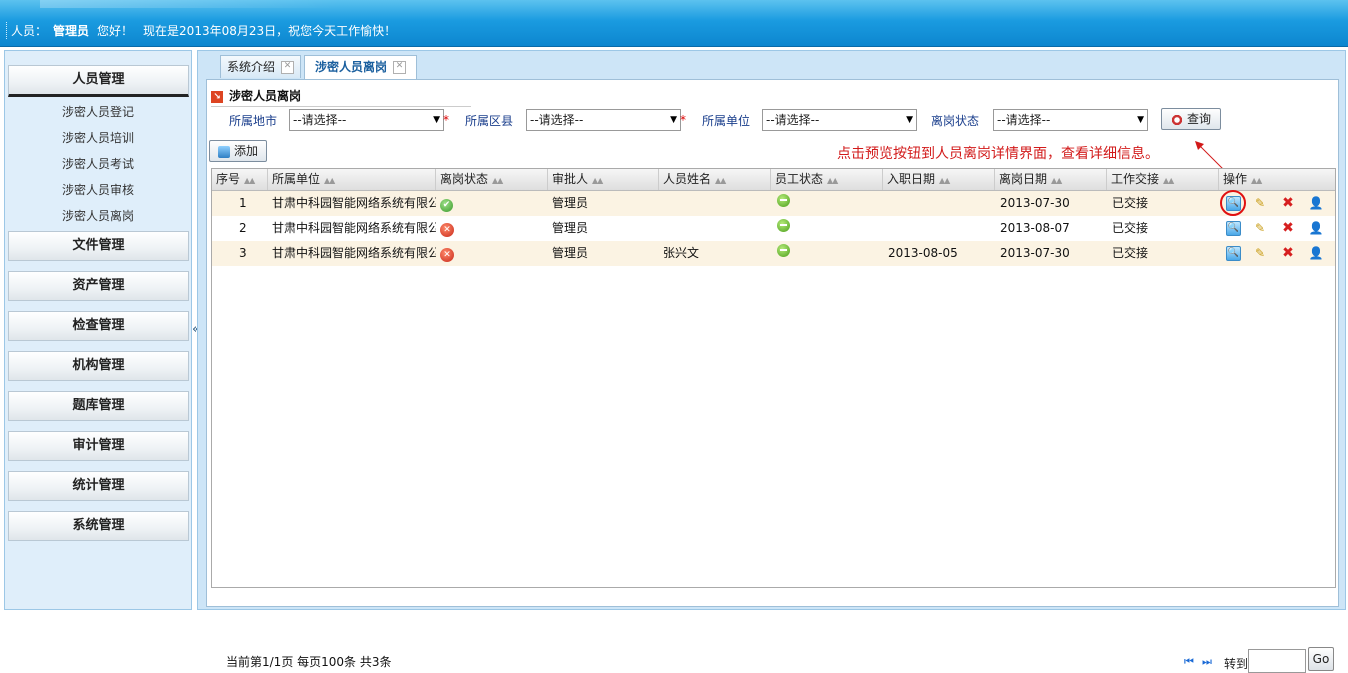  What do you see at coordinates (71, 31) in the screenshot?
I see `user-name: 管理员` at bounding box center [71, 31].